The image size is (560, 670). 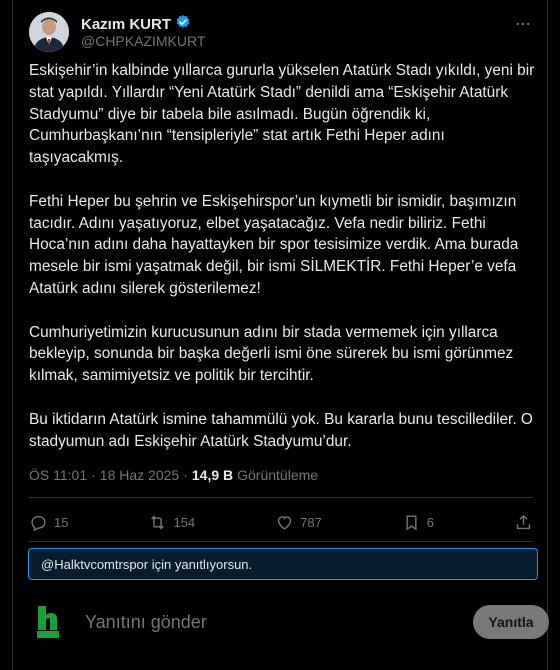 I want to click on verified-badge-icon, so click(x=183, y=24).